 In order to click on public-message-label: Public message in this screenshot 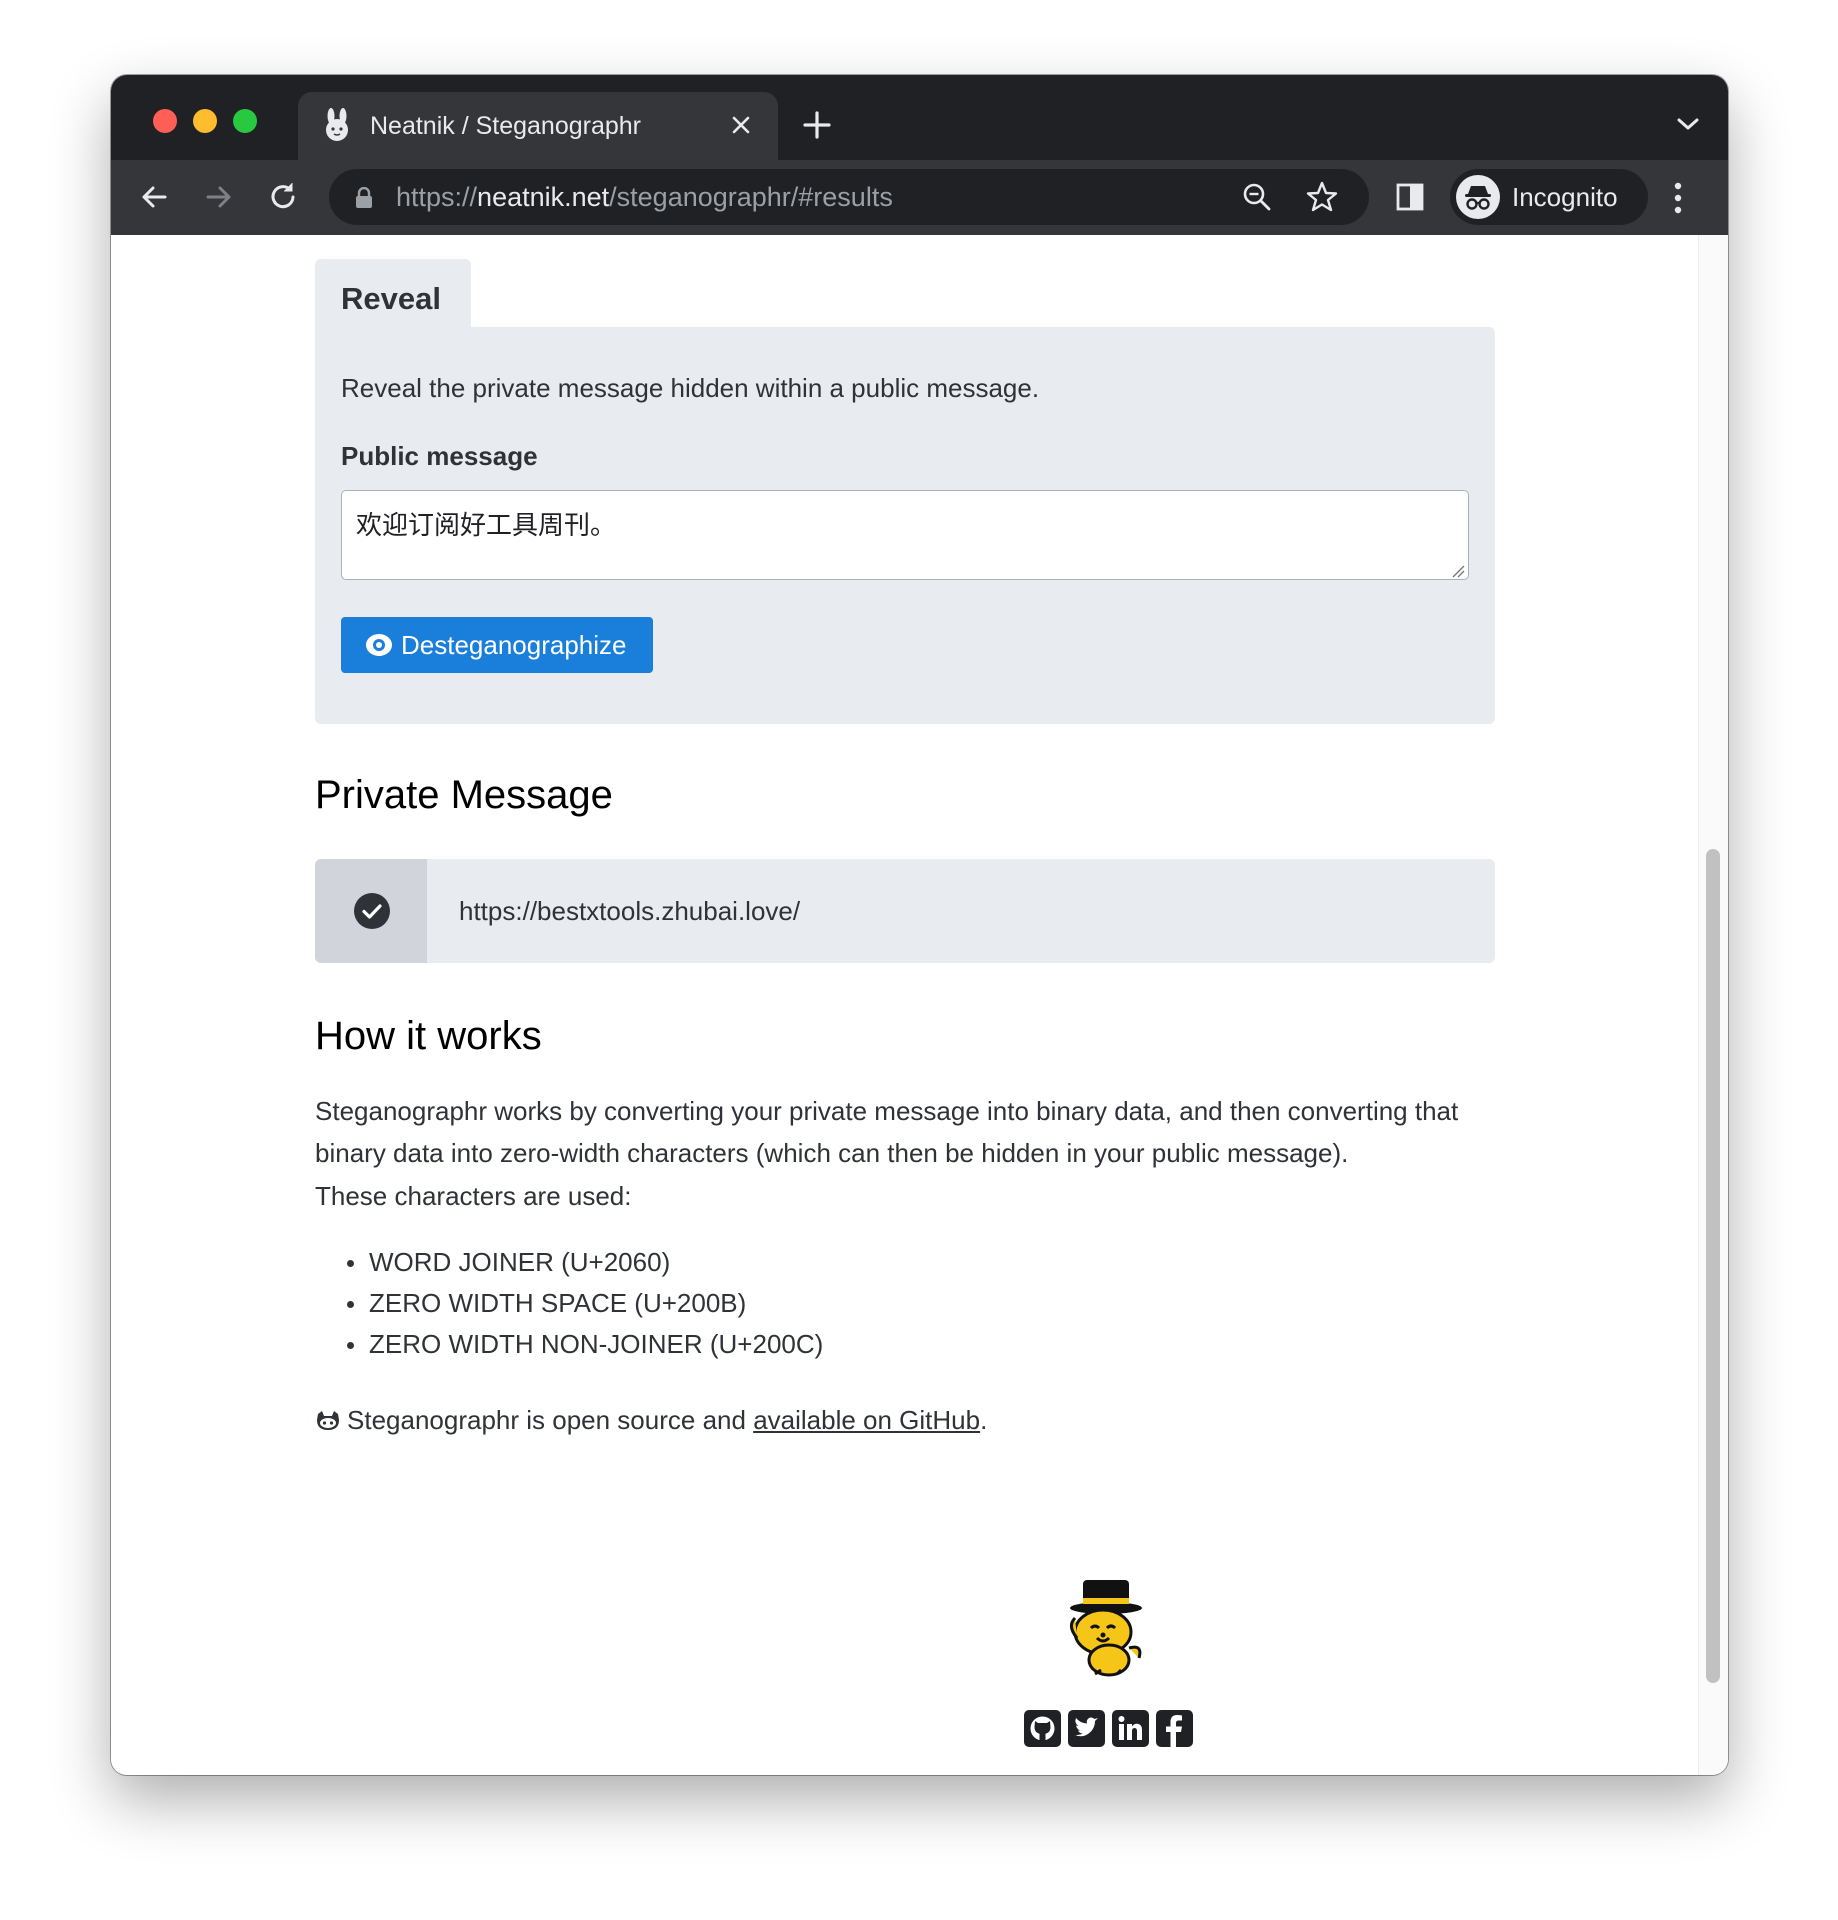, I will do `click(439, 456)`.